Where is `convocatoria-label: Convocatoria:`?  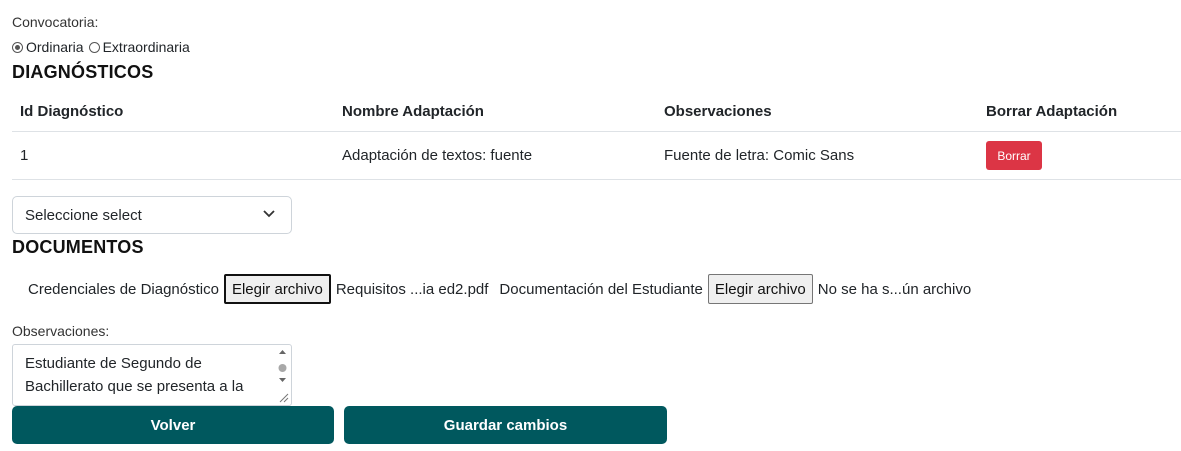
convocatoria-label: Convocatoria: is located at coordinates (55, 22).